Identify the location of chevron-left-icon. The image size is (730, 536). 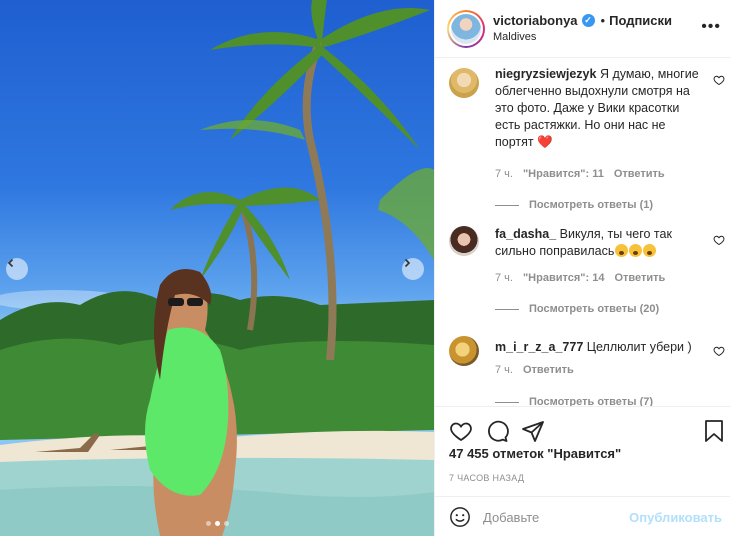
(10, 263).